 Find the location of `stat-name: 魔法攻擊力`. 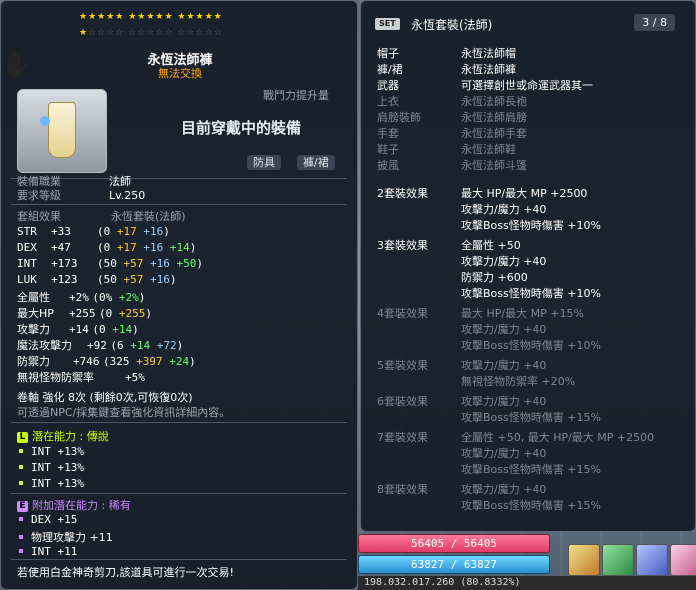

stat-name: 魔法攻擊力 is located at coordinates (44, 345).